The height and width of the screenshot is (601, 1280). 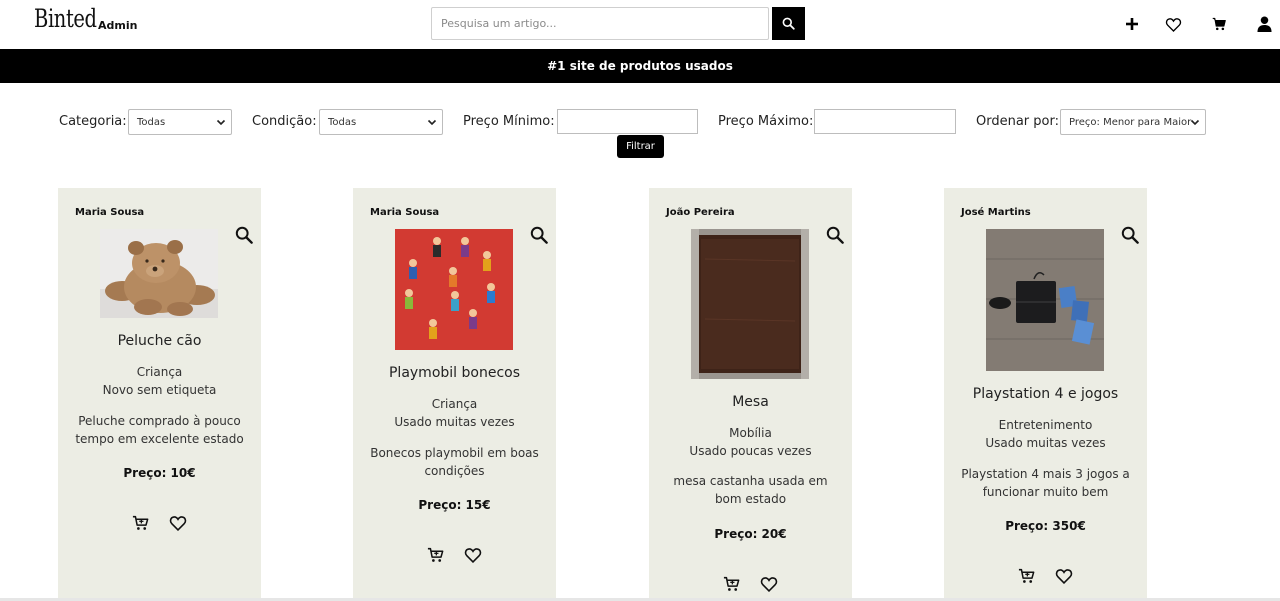 I want to click on promo-banner: #1 site de produtos usados, so click(x=640, y=66).